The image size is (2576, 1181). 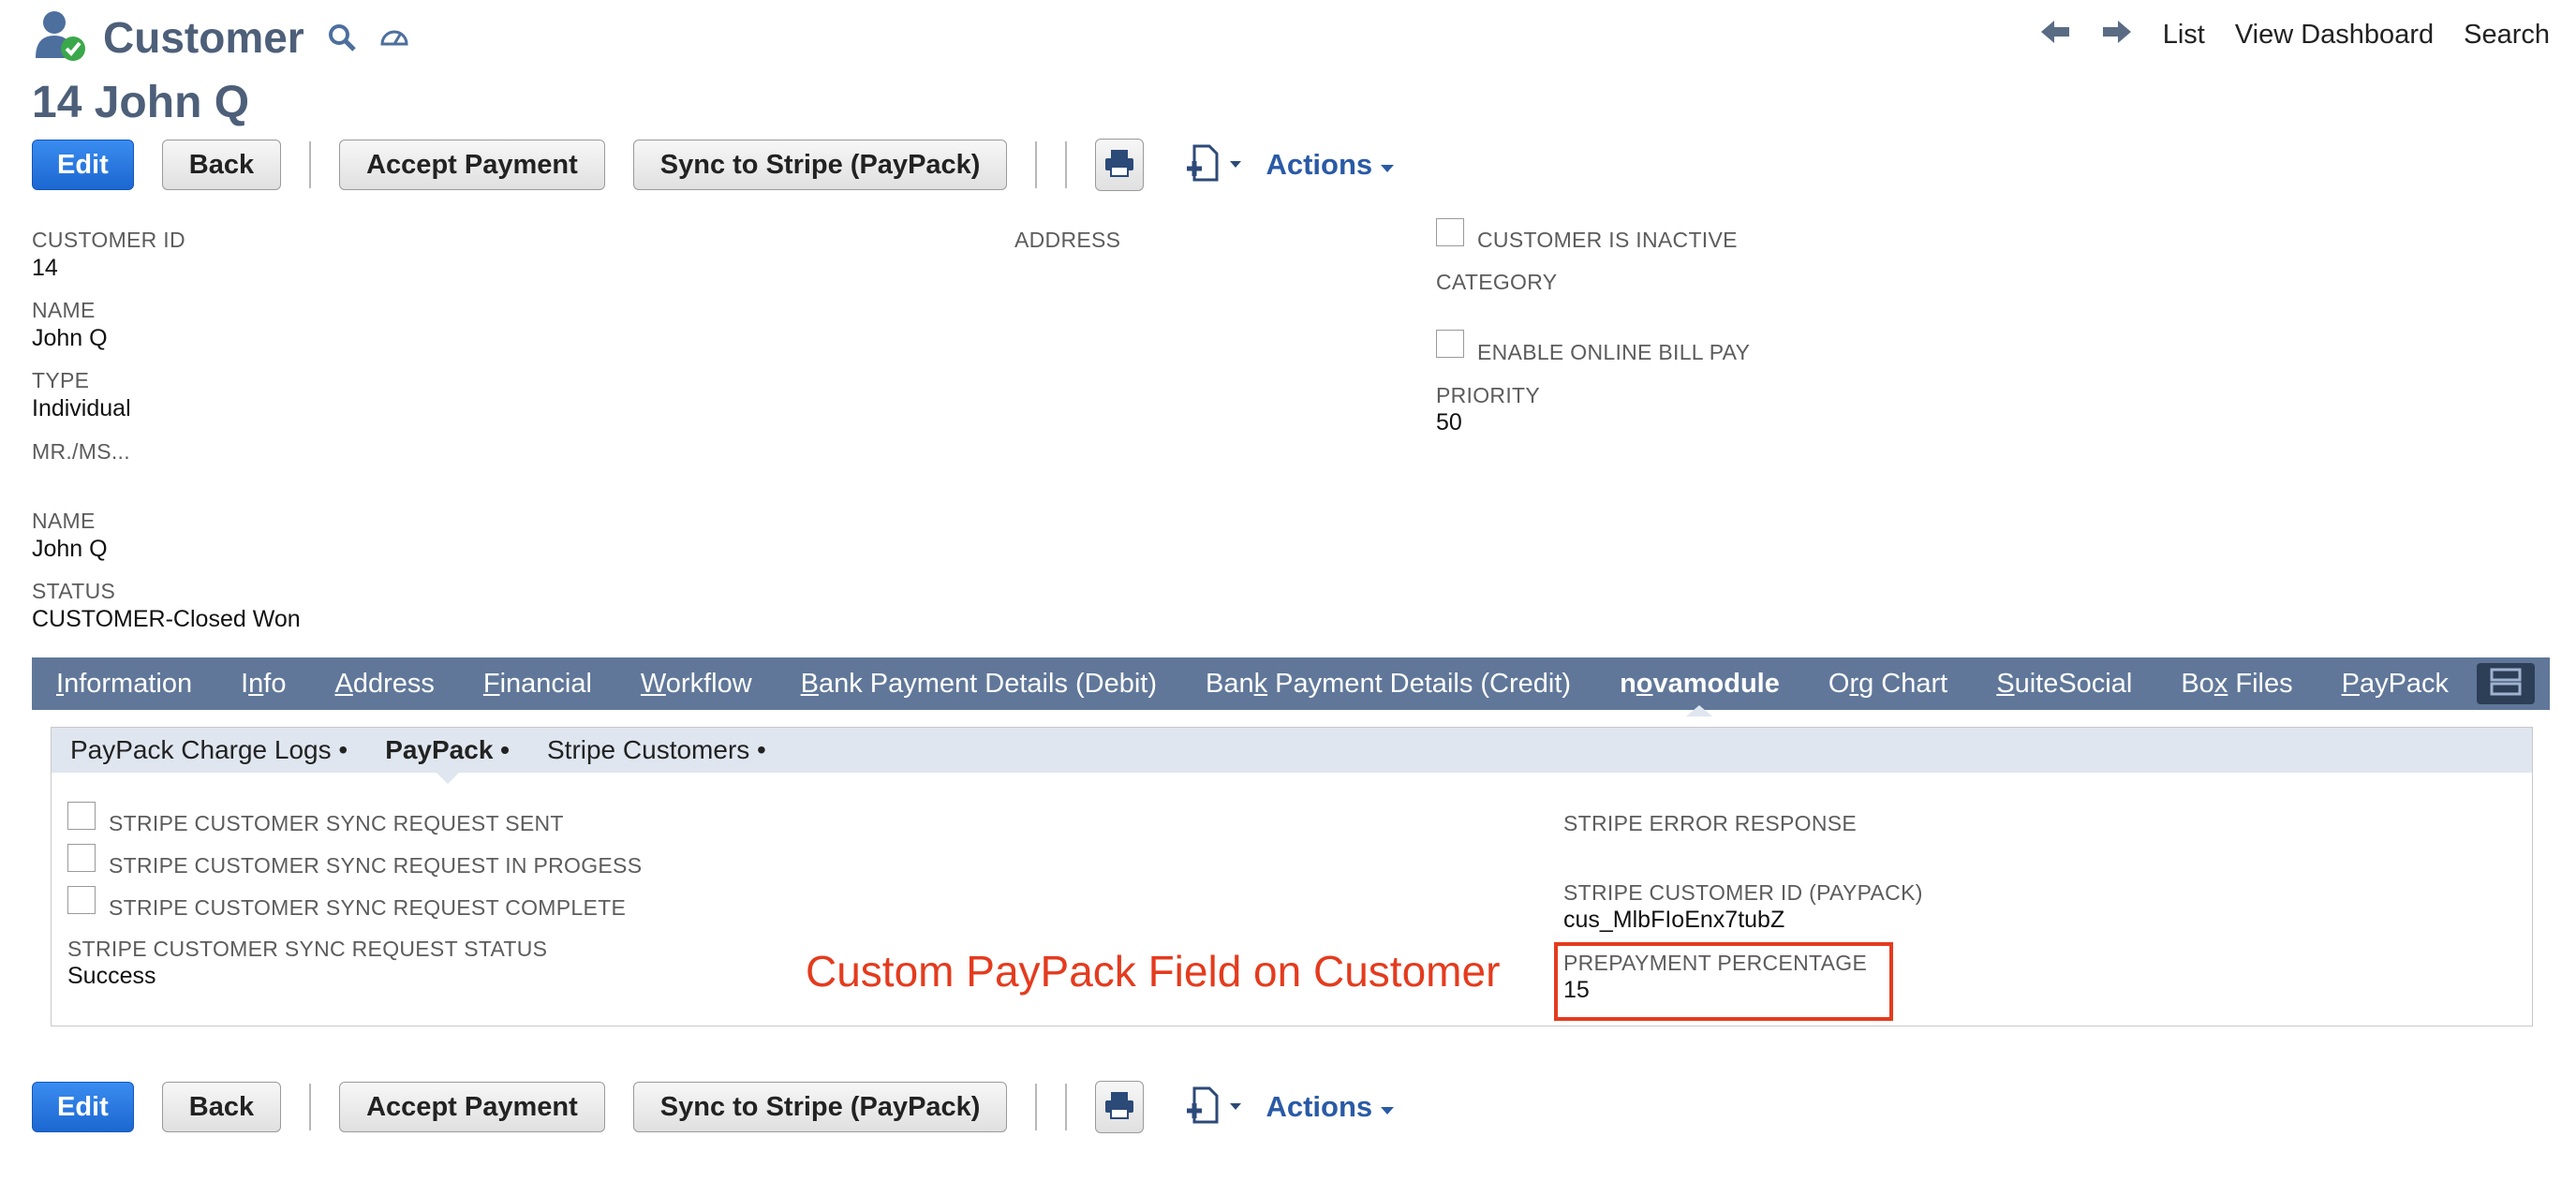 I want to click on tab-workflow: Workflow, so click(x=696, y=684).